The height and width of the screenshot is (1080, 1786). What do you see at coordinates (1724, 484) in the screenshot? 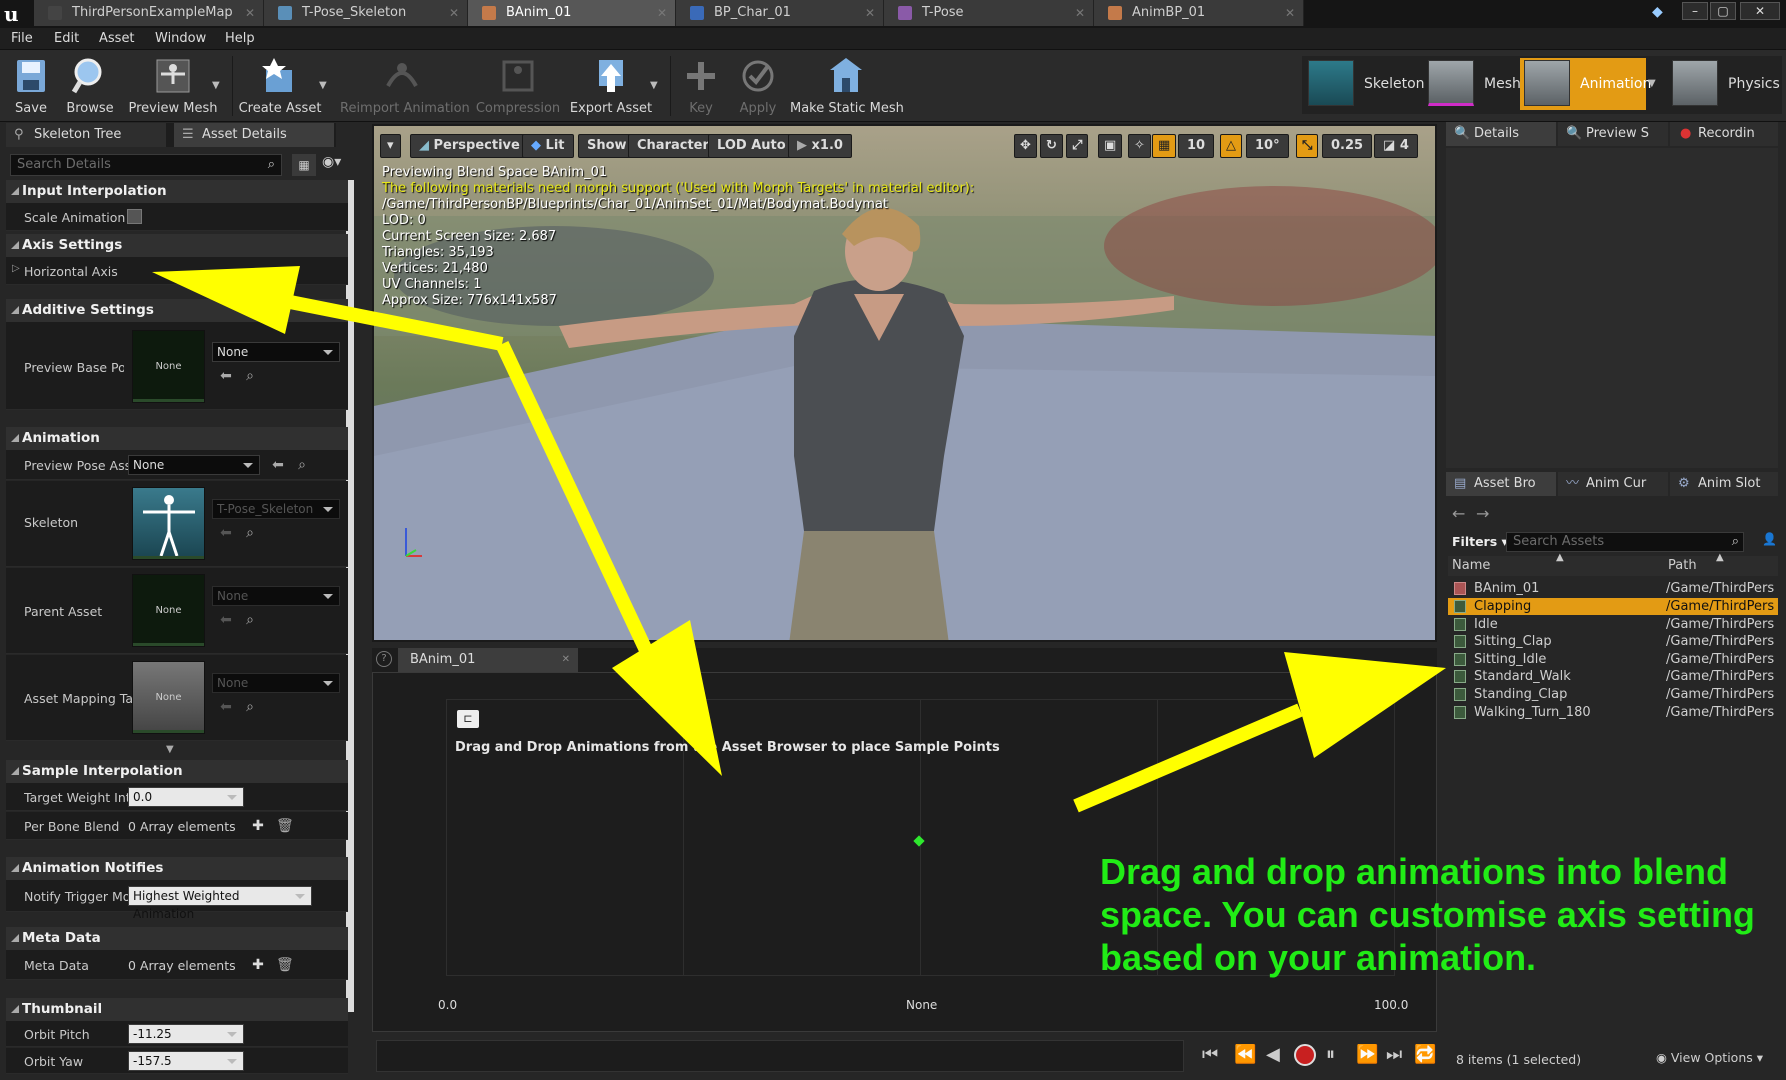
I see `tab-anim-slots: ⚙ Anim Slot` at bounding box center [1724, 484].